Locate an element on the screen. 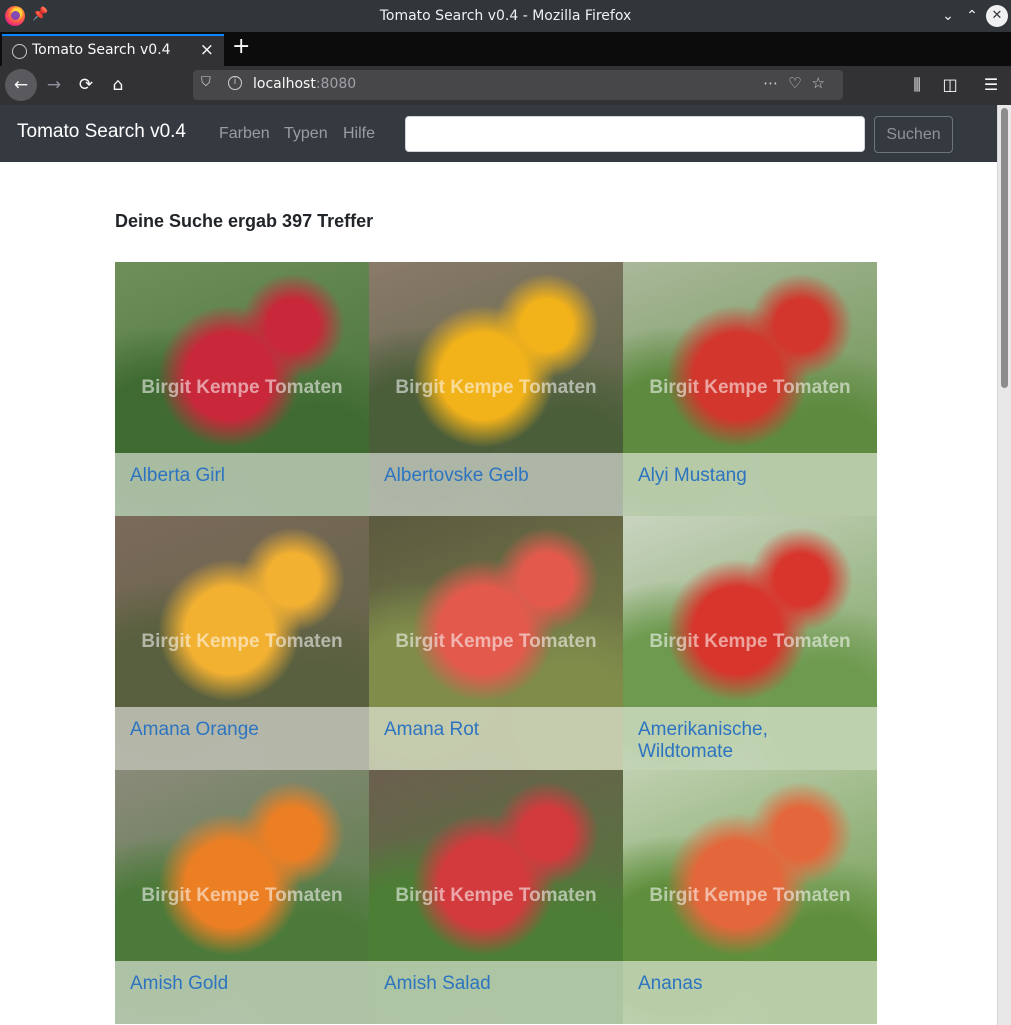 The image size is (1011, 1025). window-title: Tomato Search v0.4 - Mozilla Firefox is located at coordinates (505, 16).